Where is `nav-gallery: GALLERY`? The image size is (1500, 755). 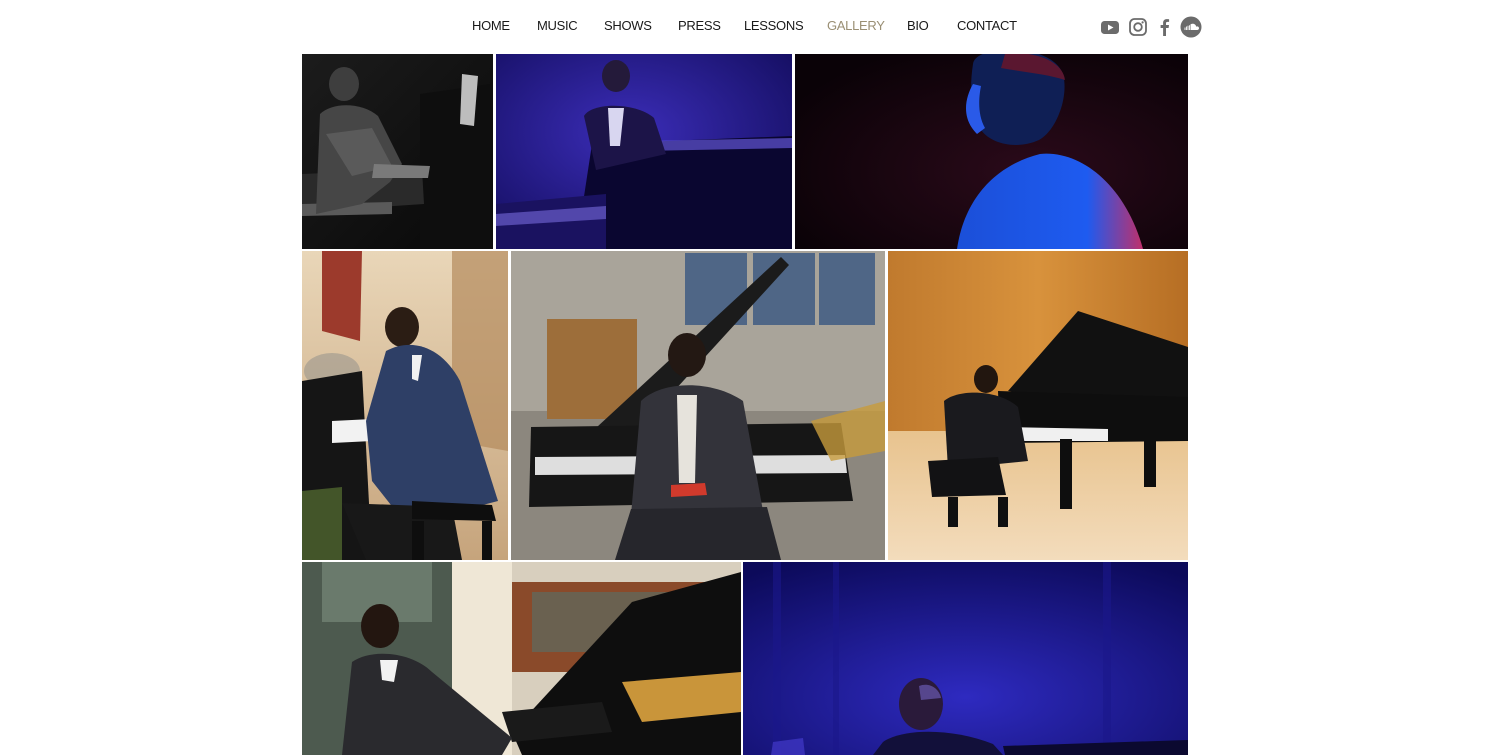 nav-gallery: GALLERY is located at coordinates (856, 25).